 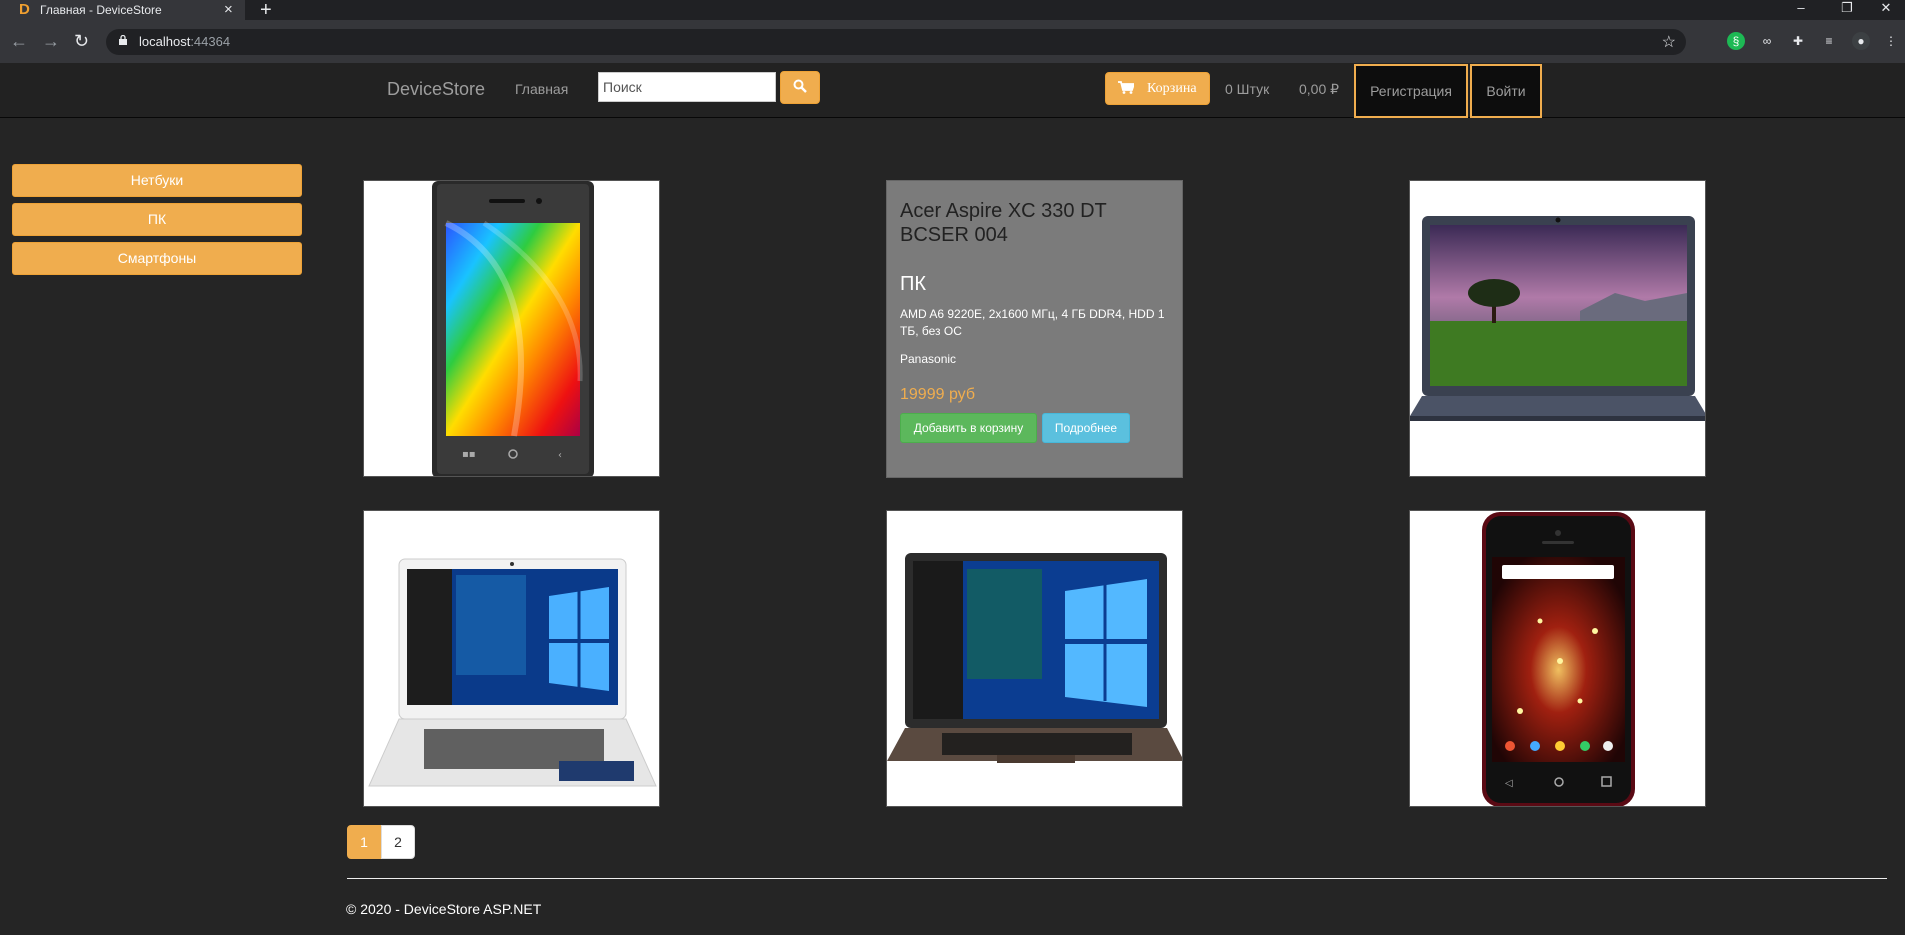 What do you see at coordinates (928, 359) in the screenshot?
I see `product-brand: Panasonic` at bounding box center [928, 359].